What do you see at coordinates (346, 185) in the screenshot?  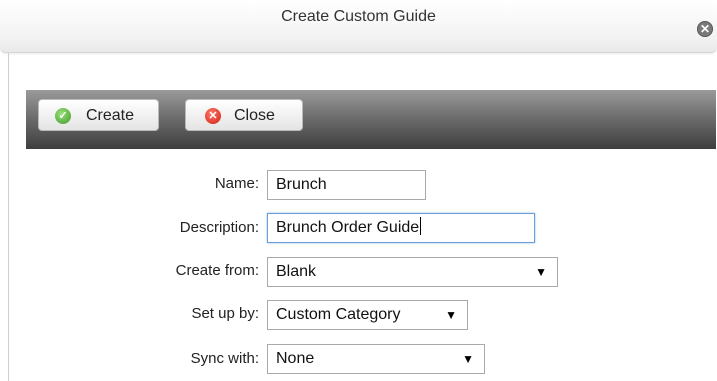 I see `name-field: Brunch` at bounding box center [346, 185].